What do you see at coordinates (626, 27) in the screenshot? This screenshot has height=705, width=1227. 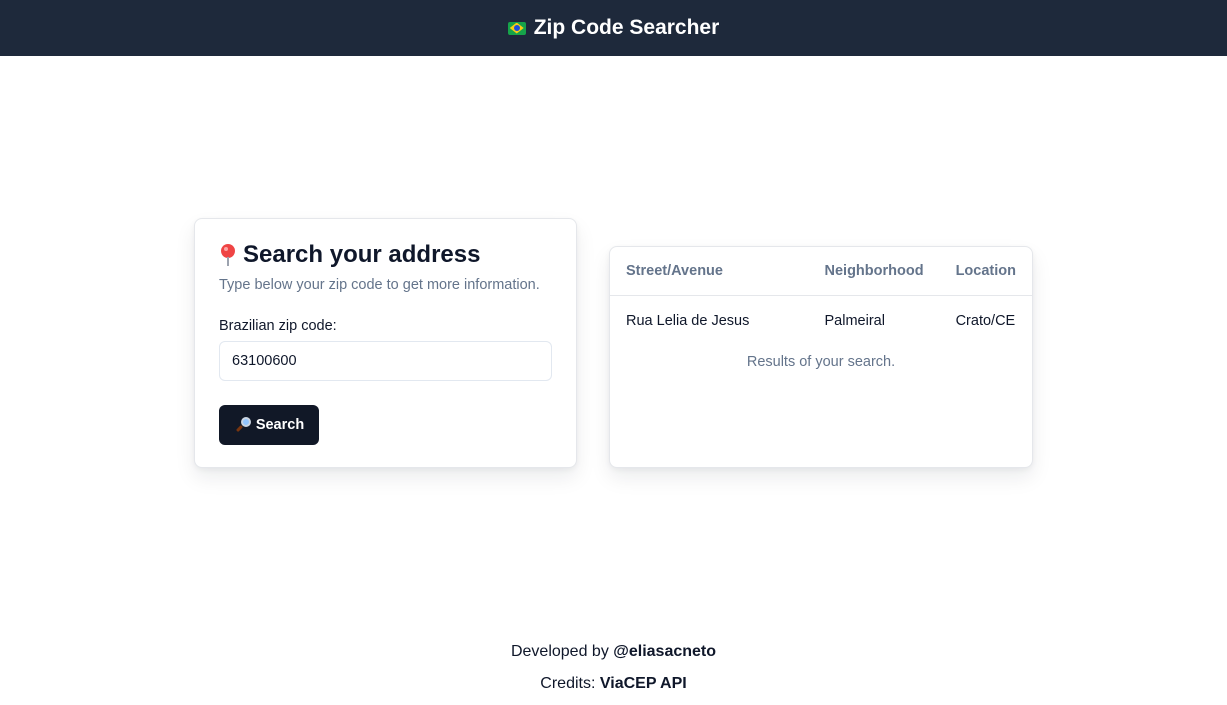 I see `app-title: Zip Code Searcher` at bounding box center [626, 27].